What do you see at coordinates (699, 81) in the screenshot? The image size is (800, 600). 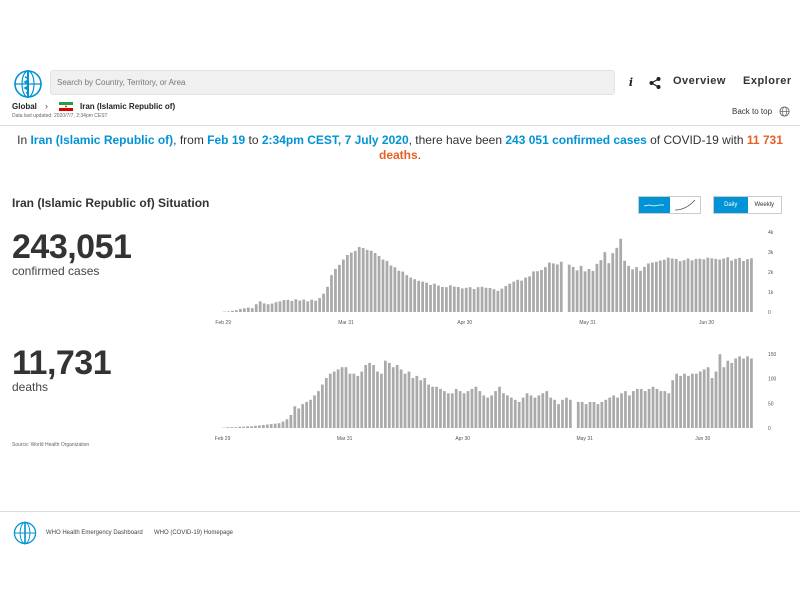 I see `nav-overview: Overview` at bounding box center [699, 81].